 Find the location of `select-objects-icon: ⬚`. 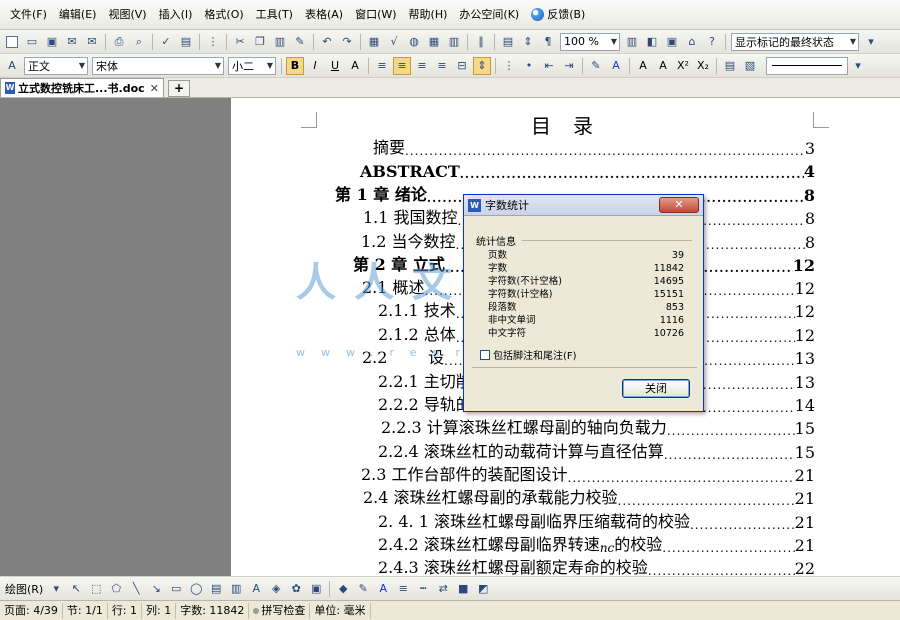

select-objects-icon: ⬚ is located at coordinates (96, 589).